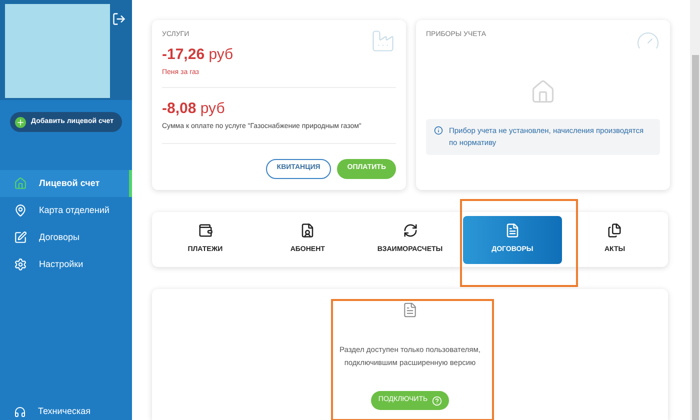 This screenshot has height=420, width=700. What do you see at coordinates (198, 54) in the screenshot?
I see `charge-amount: -17,26 руб` at bounding box center [198, 54].